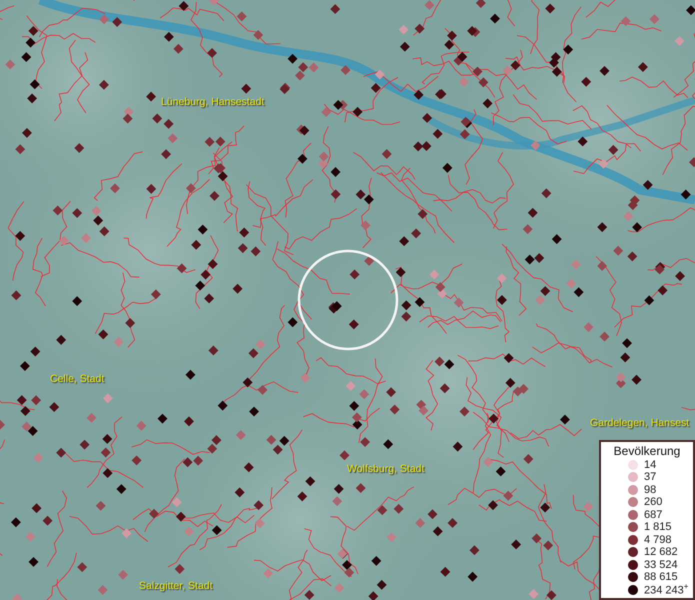 The image size is (695, 600). Describe the element at coordinates (385, 469) in the screenshot. I see `place-label: Wolfsburg, Stadt` at that location.